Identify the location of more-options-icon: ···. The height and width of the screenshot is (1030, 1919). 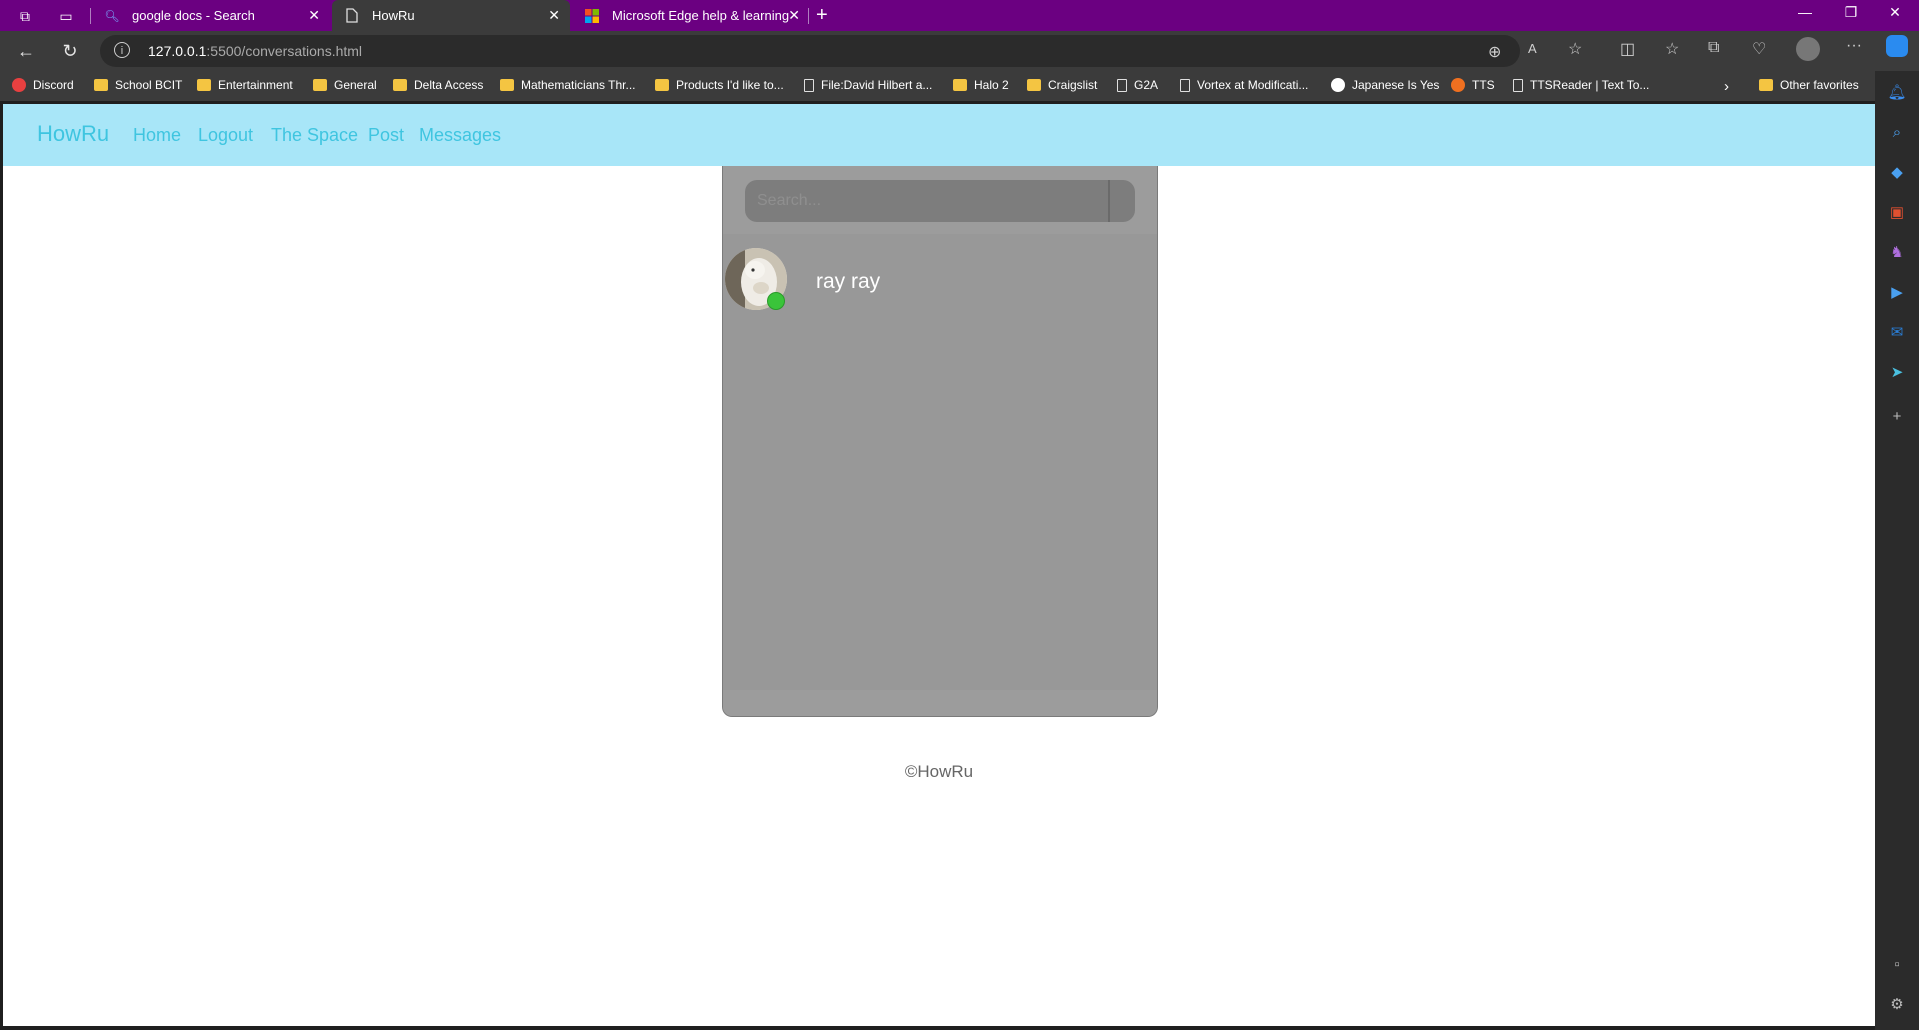
(1854, 46).